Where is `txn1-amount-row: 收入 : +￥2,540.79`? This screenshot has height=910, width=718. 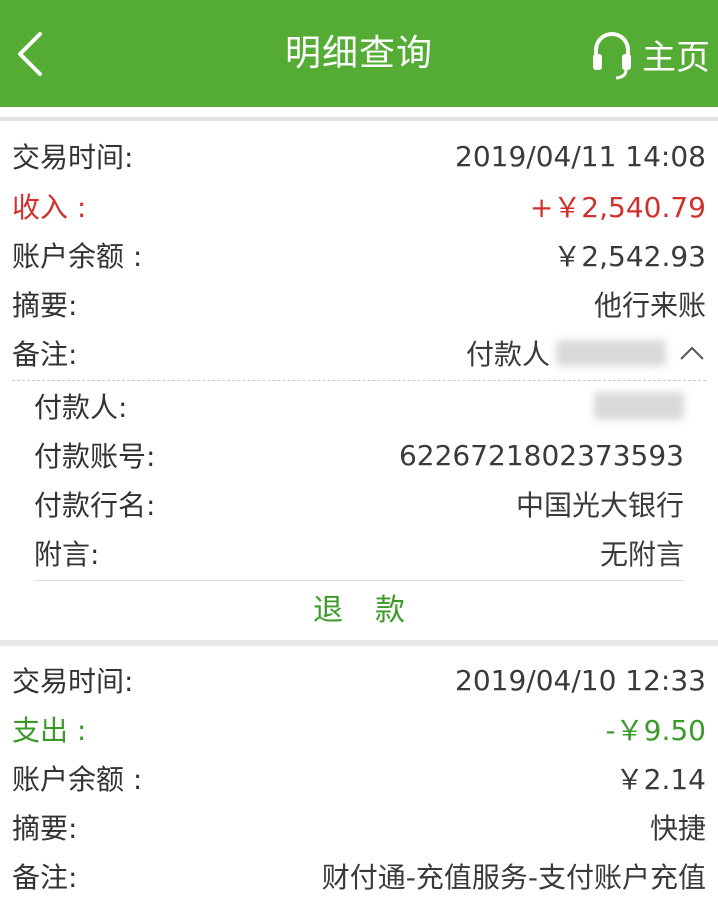 txn1-amount-row: 收入 : +￥2,540.79 is located at coordinates (359, 206).